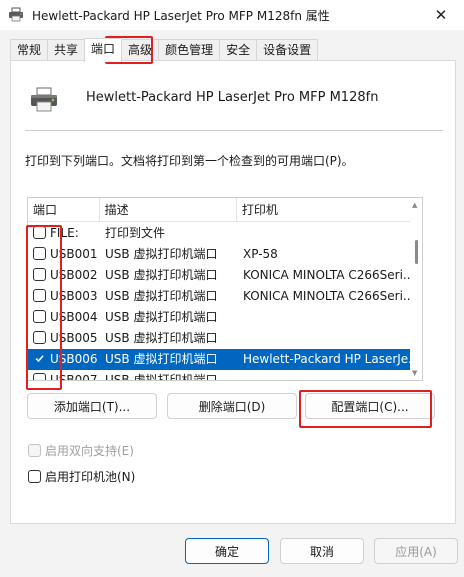  I want to click on column-header-description: 描述, so click(168, 209).